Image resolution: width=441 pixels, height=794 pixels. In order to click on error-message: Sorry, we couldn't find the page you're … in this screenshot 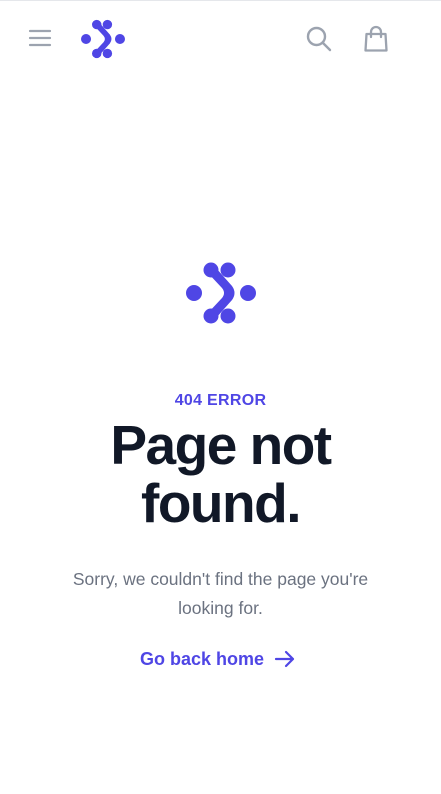, I will do `click(220, 593)`.